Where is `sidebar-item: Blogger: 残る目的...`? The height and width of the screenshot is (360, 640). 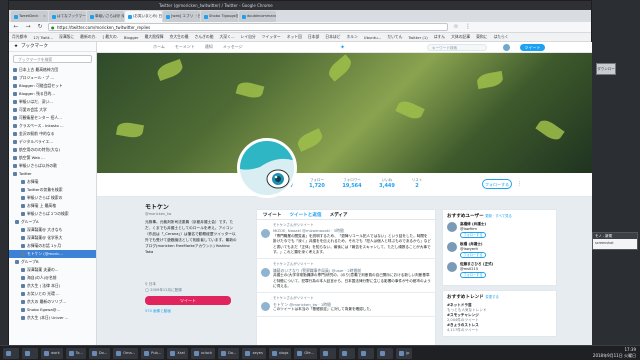
sidebar-item: Blogger: 残る目的... is located at coordinates (52, 94).